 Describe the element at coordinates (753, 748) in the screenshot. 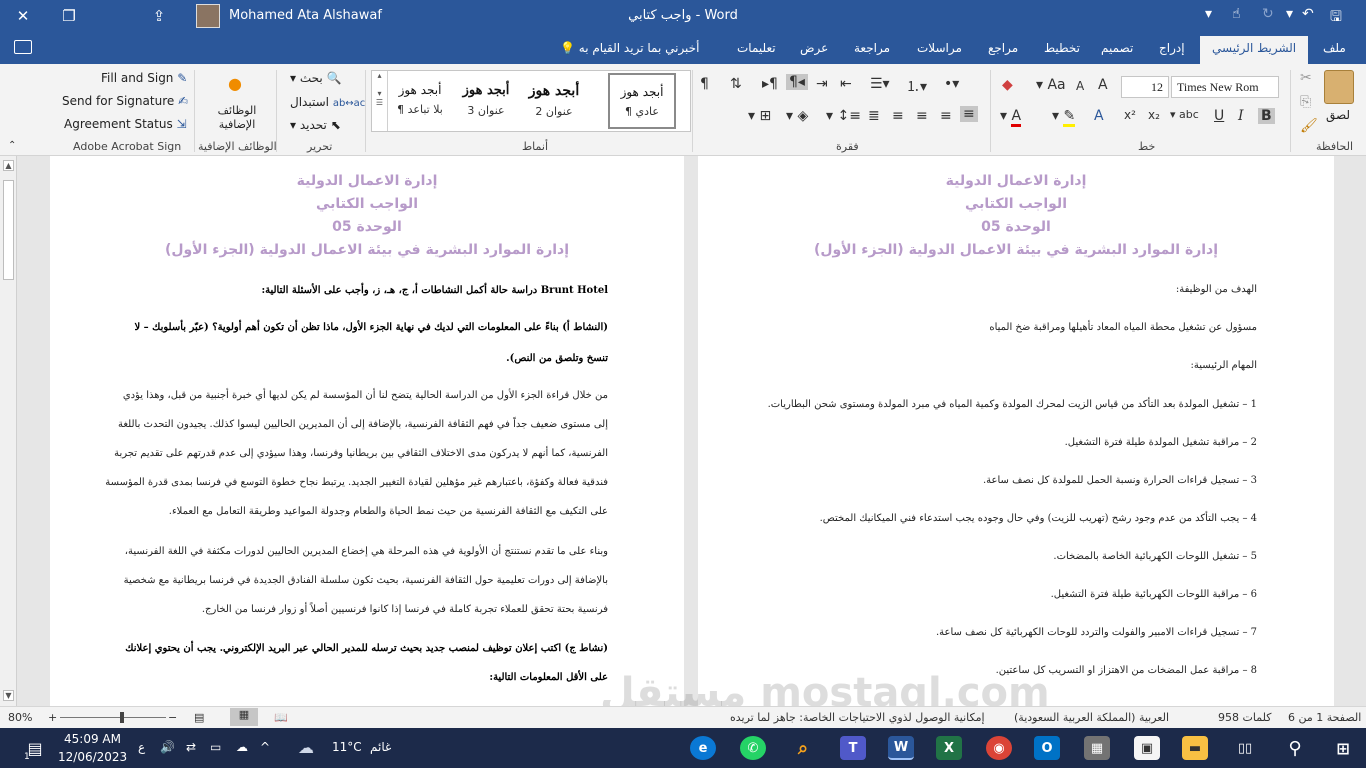

I see `whatsapp-icon: ✆` at that location.